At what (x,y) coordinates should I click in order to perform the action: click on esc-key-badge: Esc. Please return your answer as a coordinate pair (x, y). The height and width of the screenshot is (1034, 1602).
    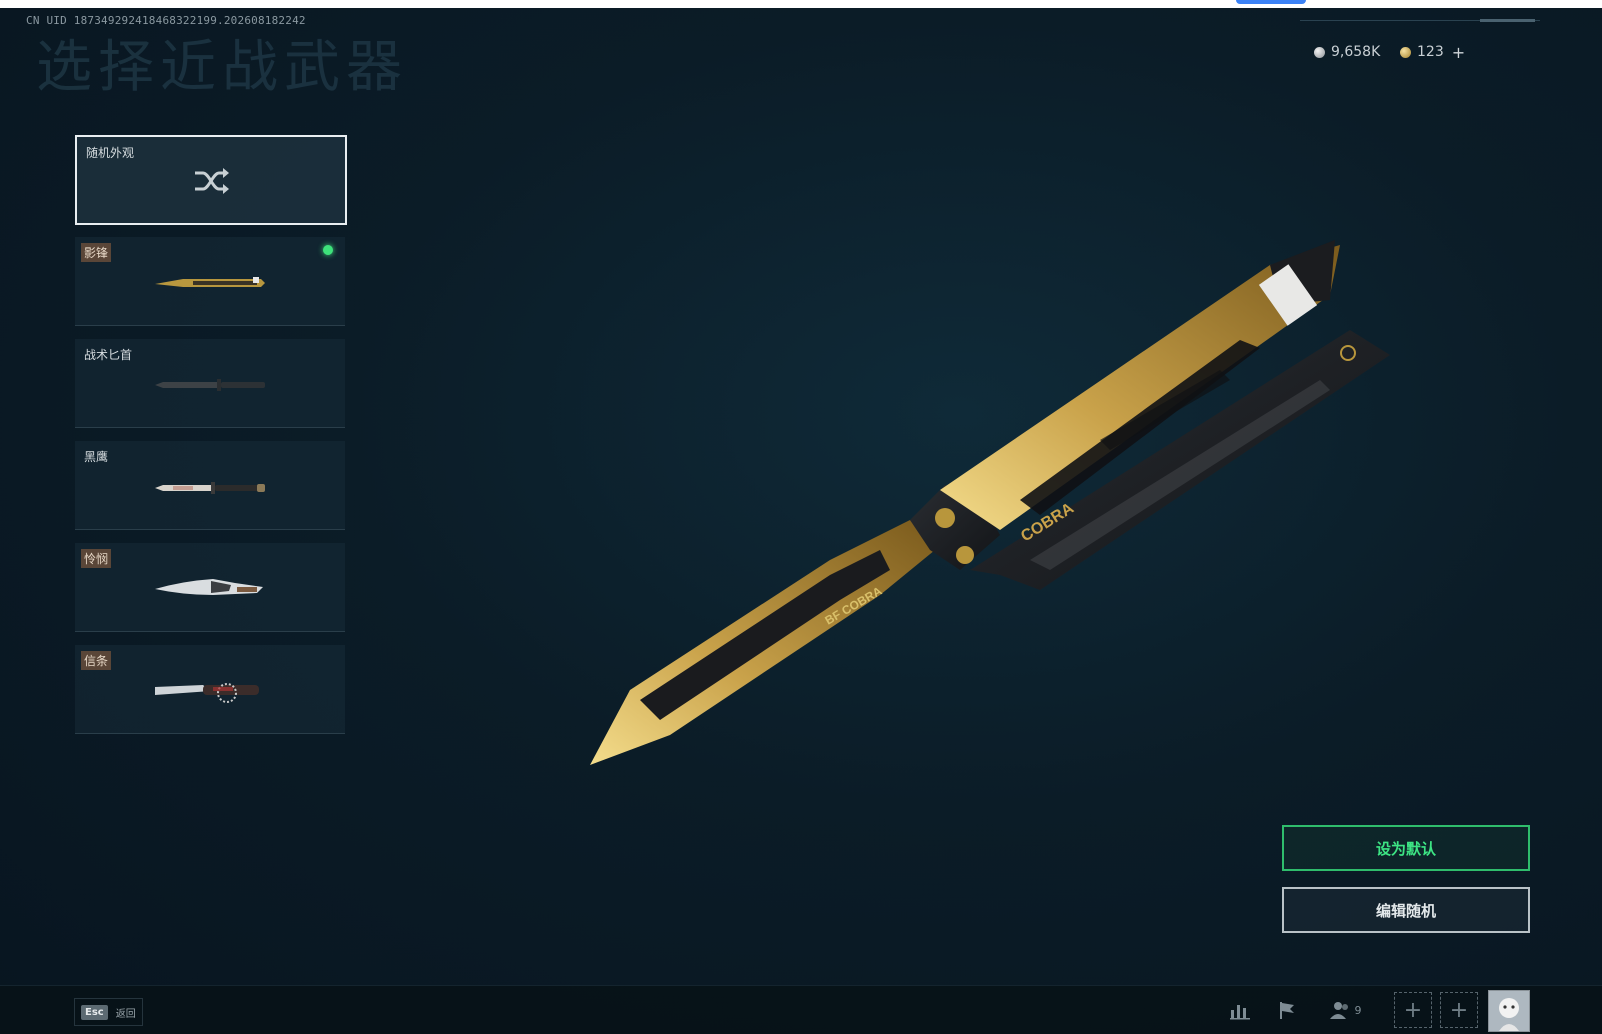
    Looking at the image, I should click on (94, 1012).